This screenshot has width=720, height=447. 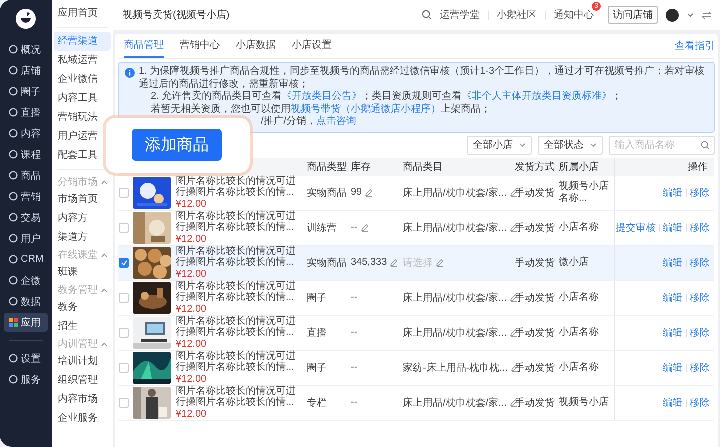 What do you see at coordinates (82, 399) in the screenshot?
I see `menu-item: 内容市场` at bounding box center [82, 399].